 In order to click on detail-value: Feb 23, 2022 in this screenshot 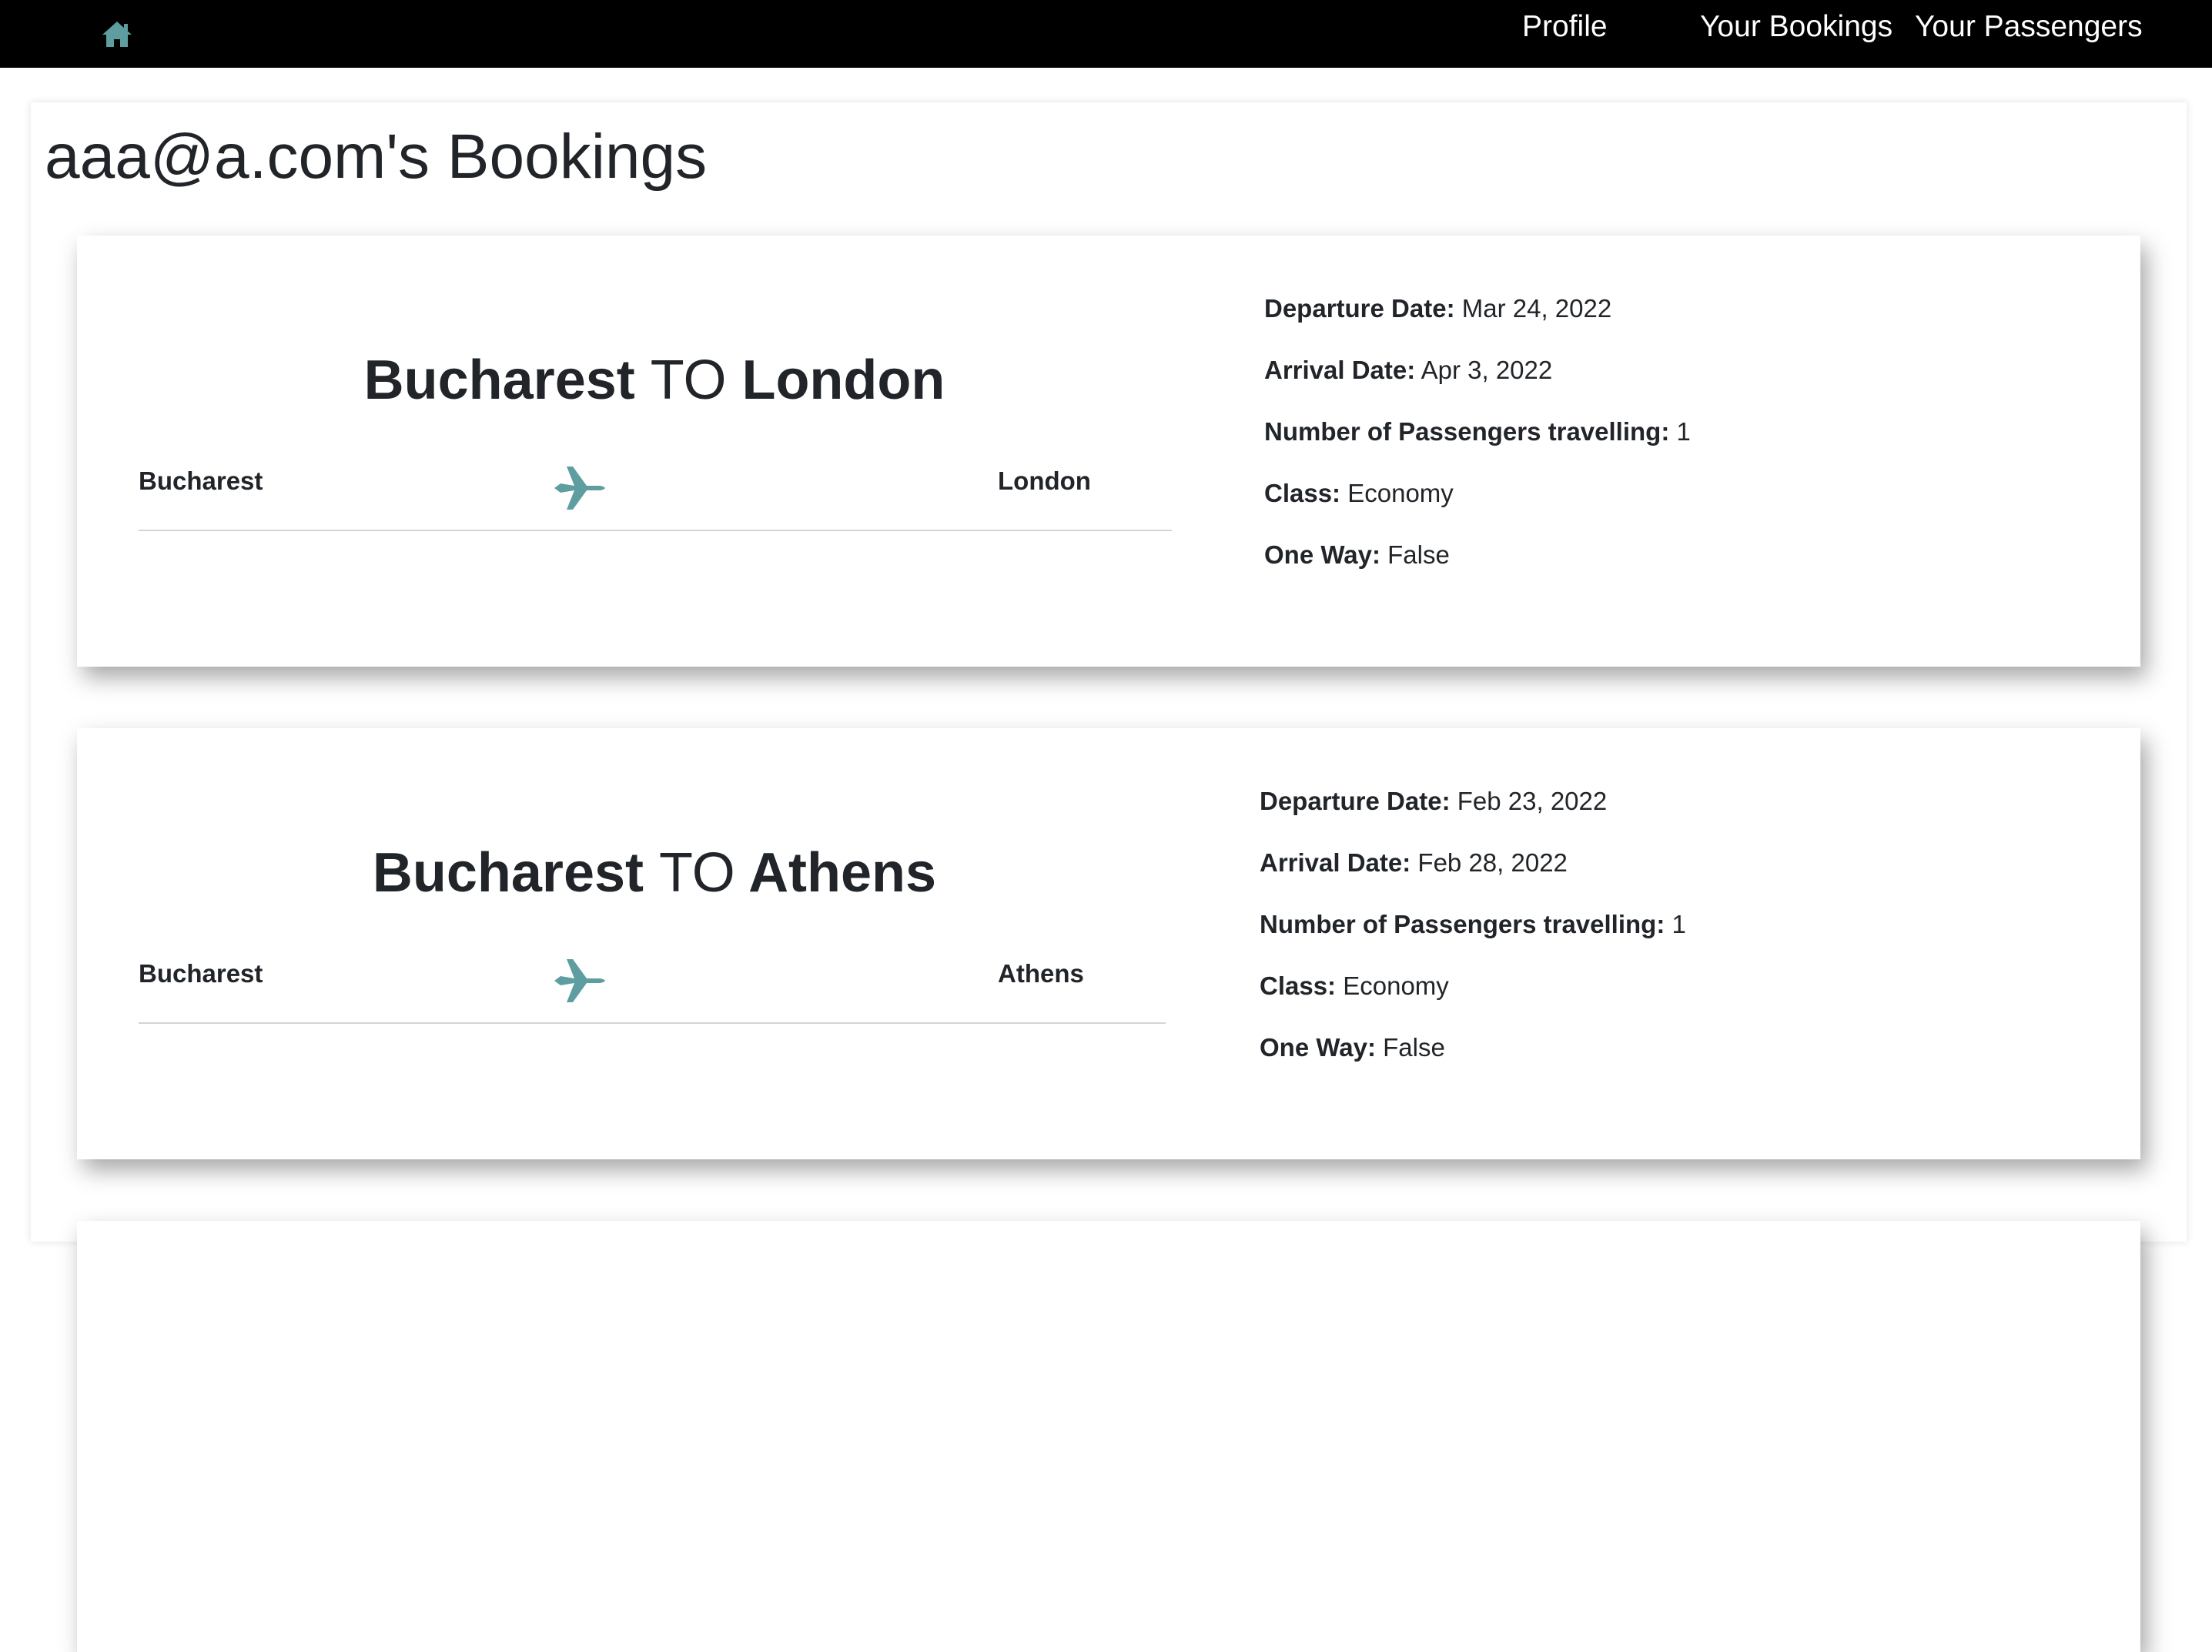, I will do `click(1532, 801)`.